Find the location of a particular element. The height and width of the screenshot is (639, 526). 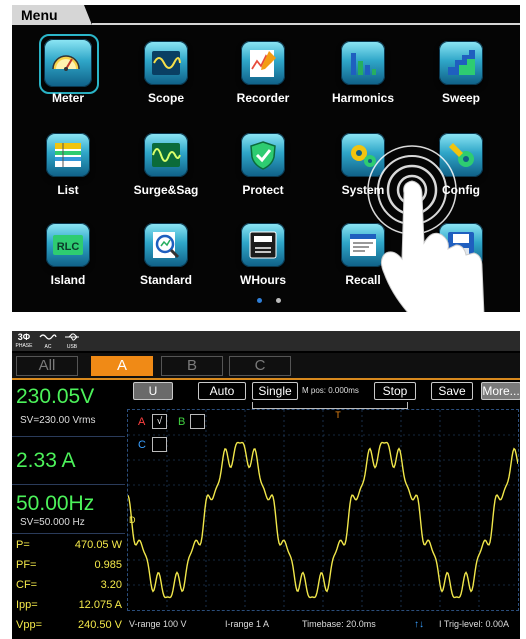

meter-gauge-icon is located at coordinates (66, 63).